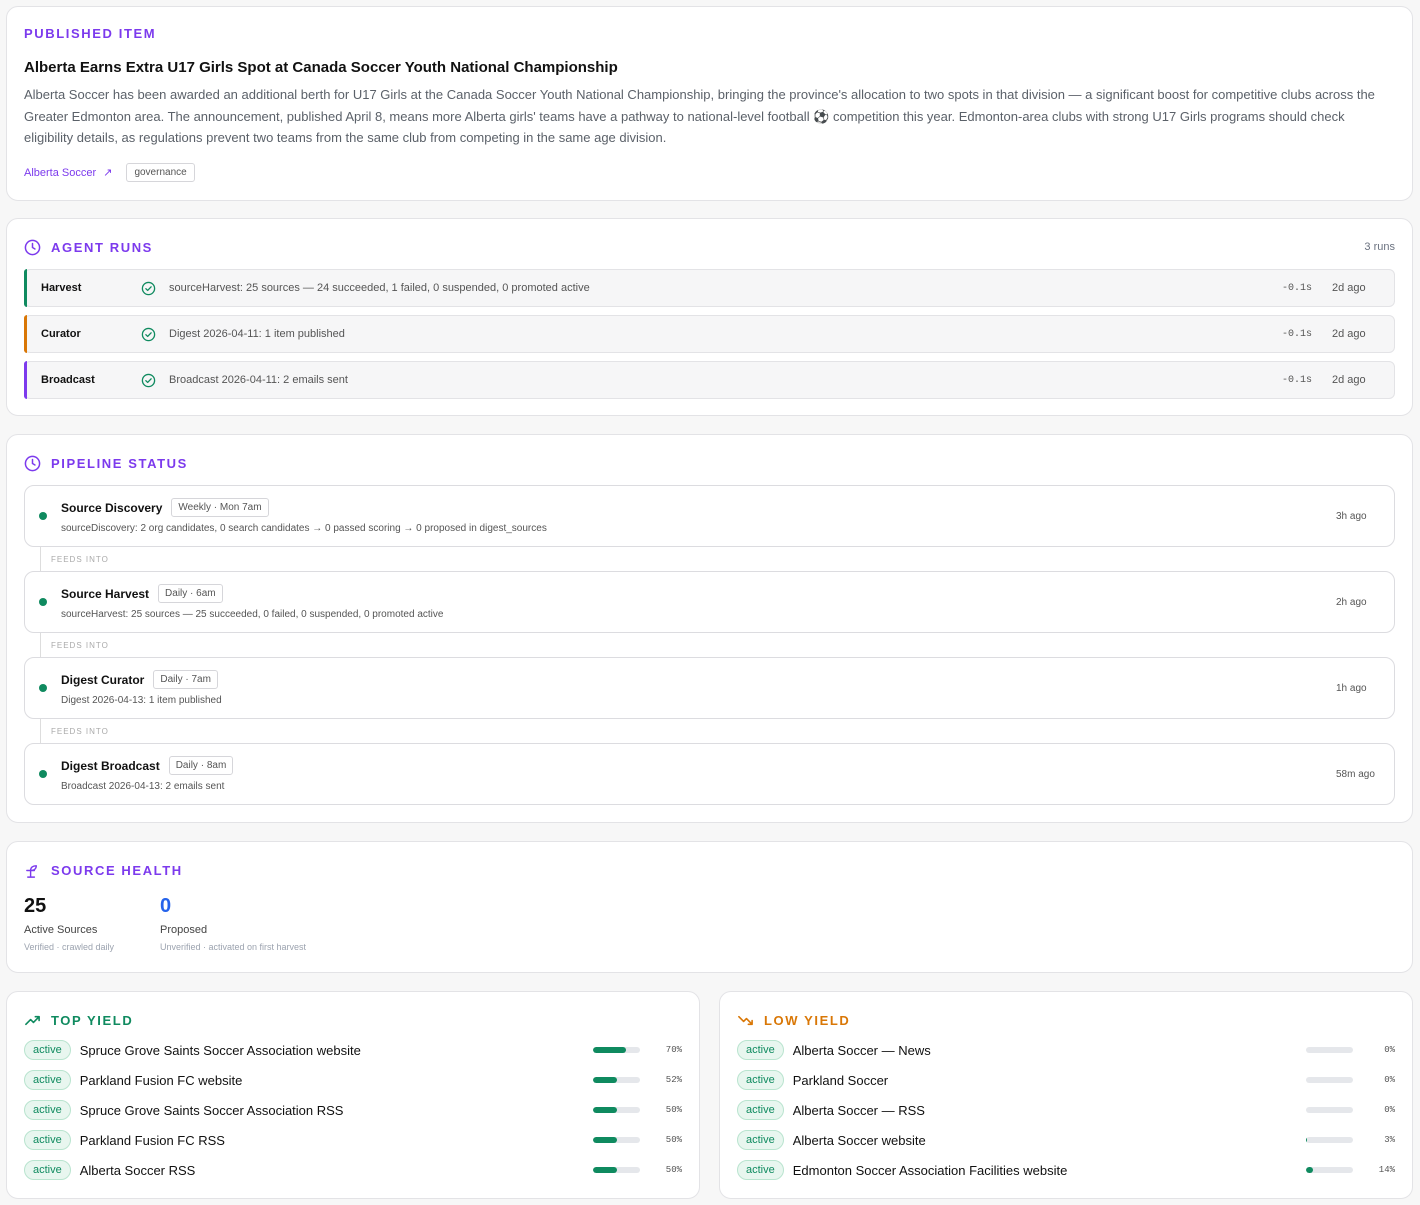 The width and height of the screenshot is (1420, 1205). What do you see at coordinates (1389, 1110) in the screenshot?
I see `yield-percent: 0%` at bounding box center [1389, 1110].